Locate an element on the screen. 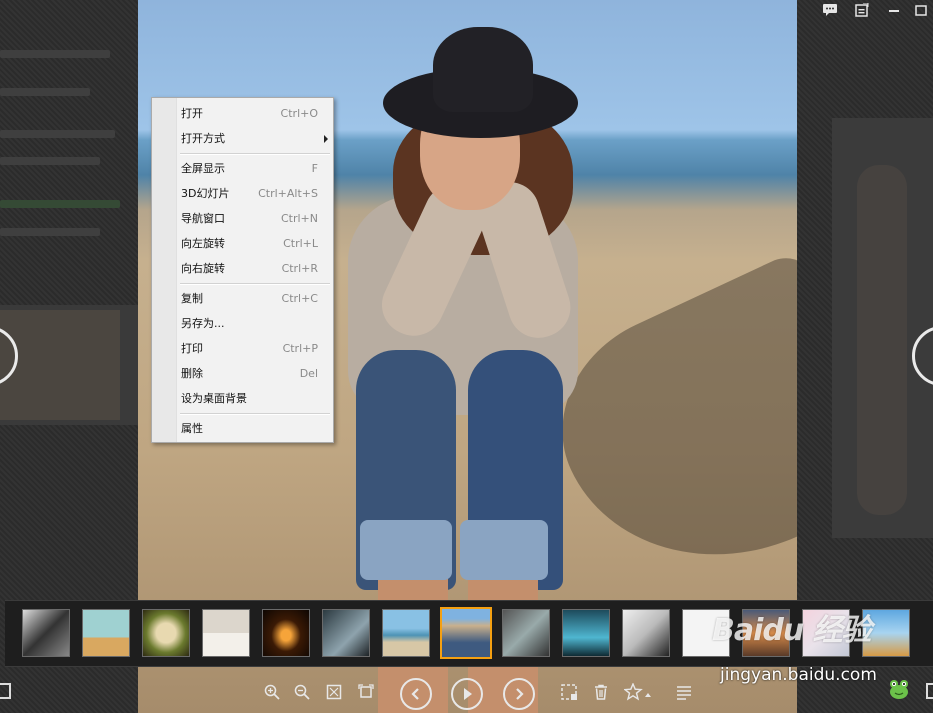  menu-icon is located at coordinates (684, 695).